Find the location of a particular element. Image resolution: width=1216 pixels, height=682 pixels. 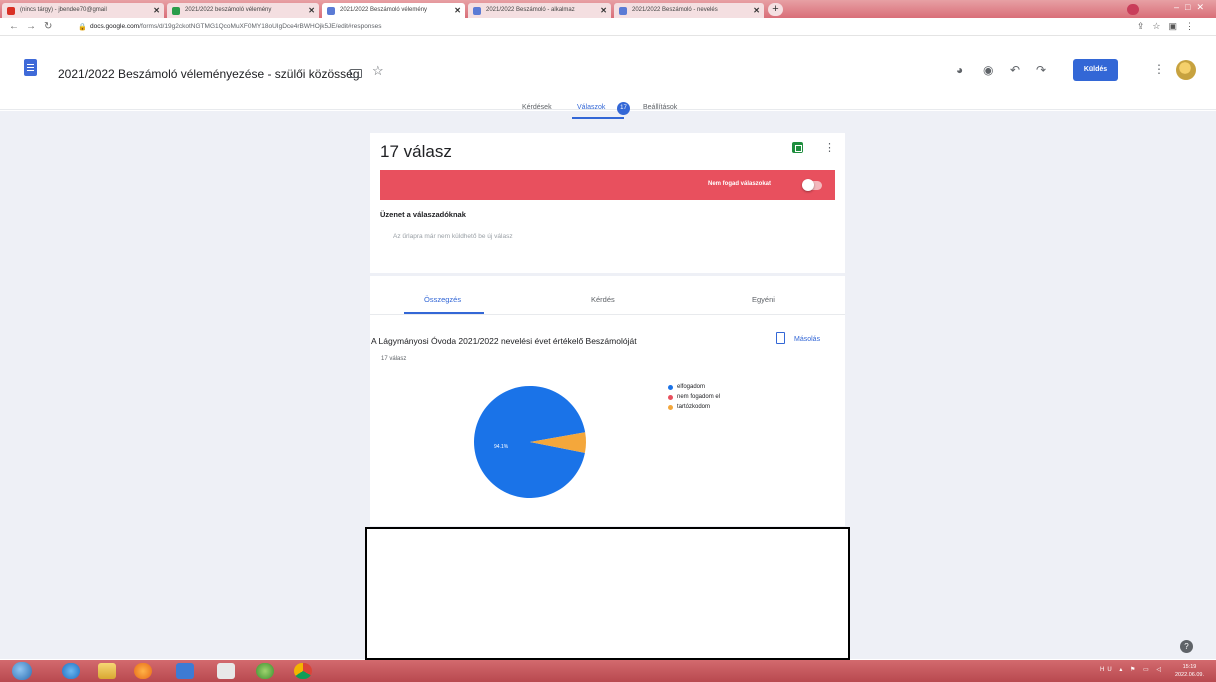

legend-item: nem fogadom el is located at coordinates (694, 399).